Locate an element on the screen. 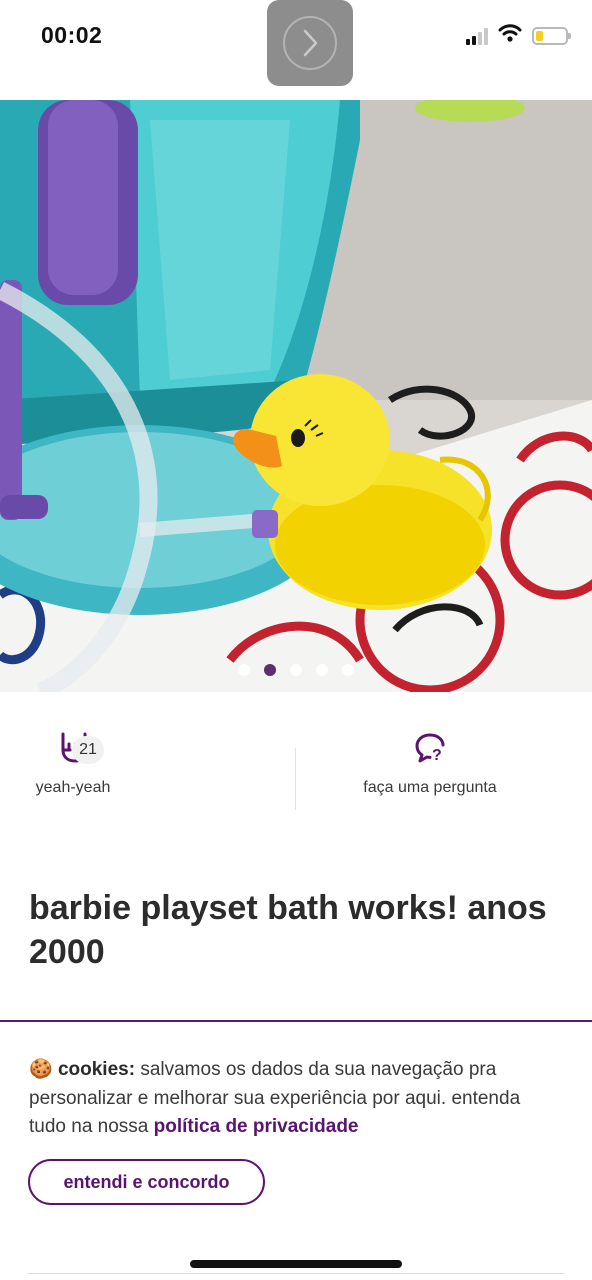  wifi-icon is located at coordinates (510, 35).